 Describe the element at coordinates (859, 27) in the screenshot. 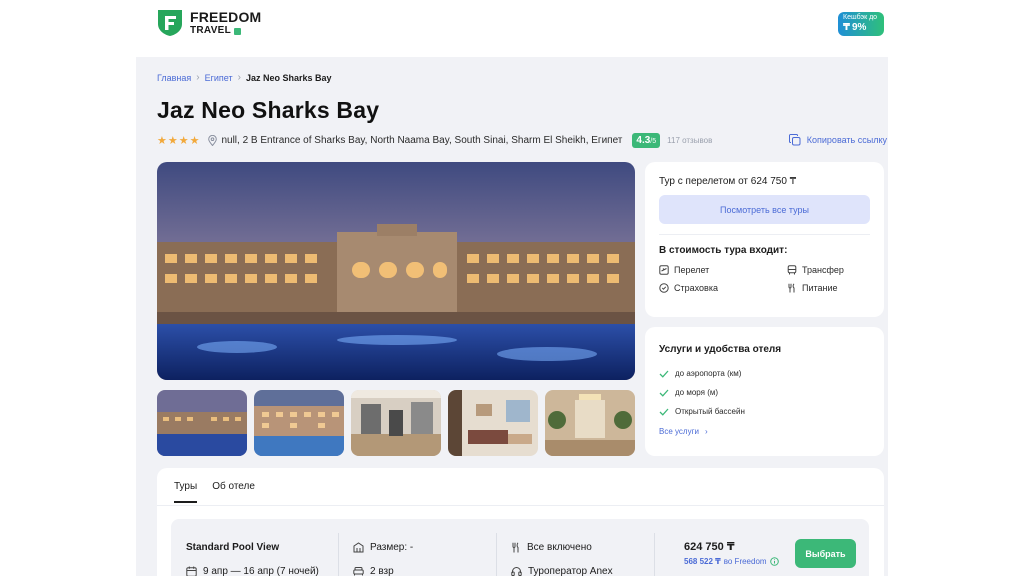

I see `cashback-value: 9%` at that location.